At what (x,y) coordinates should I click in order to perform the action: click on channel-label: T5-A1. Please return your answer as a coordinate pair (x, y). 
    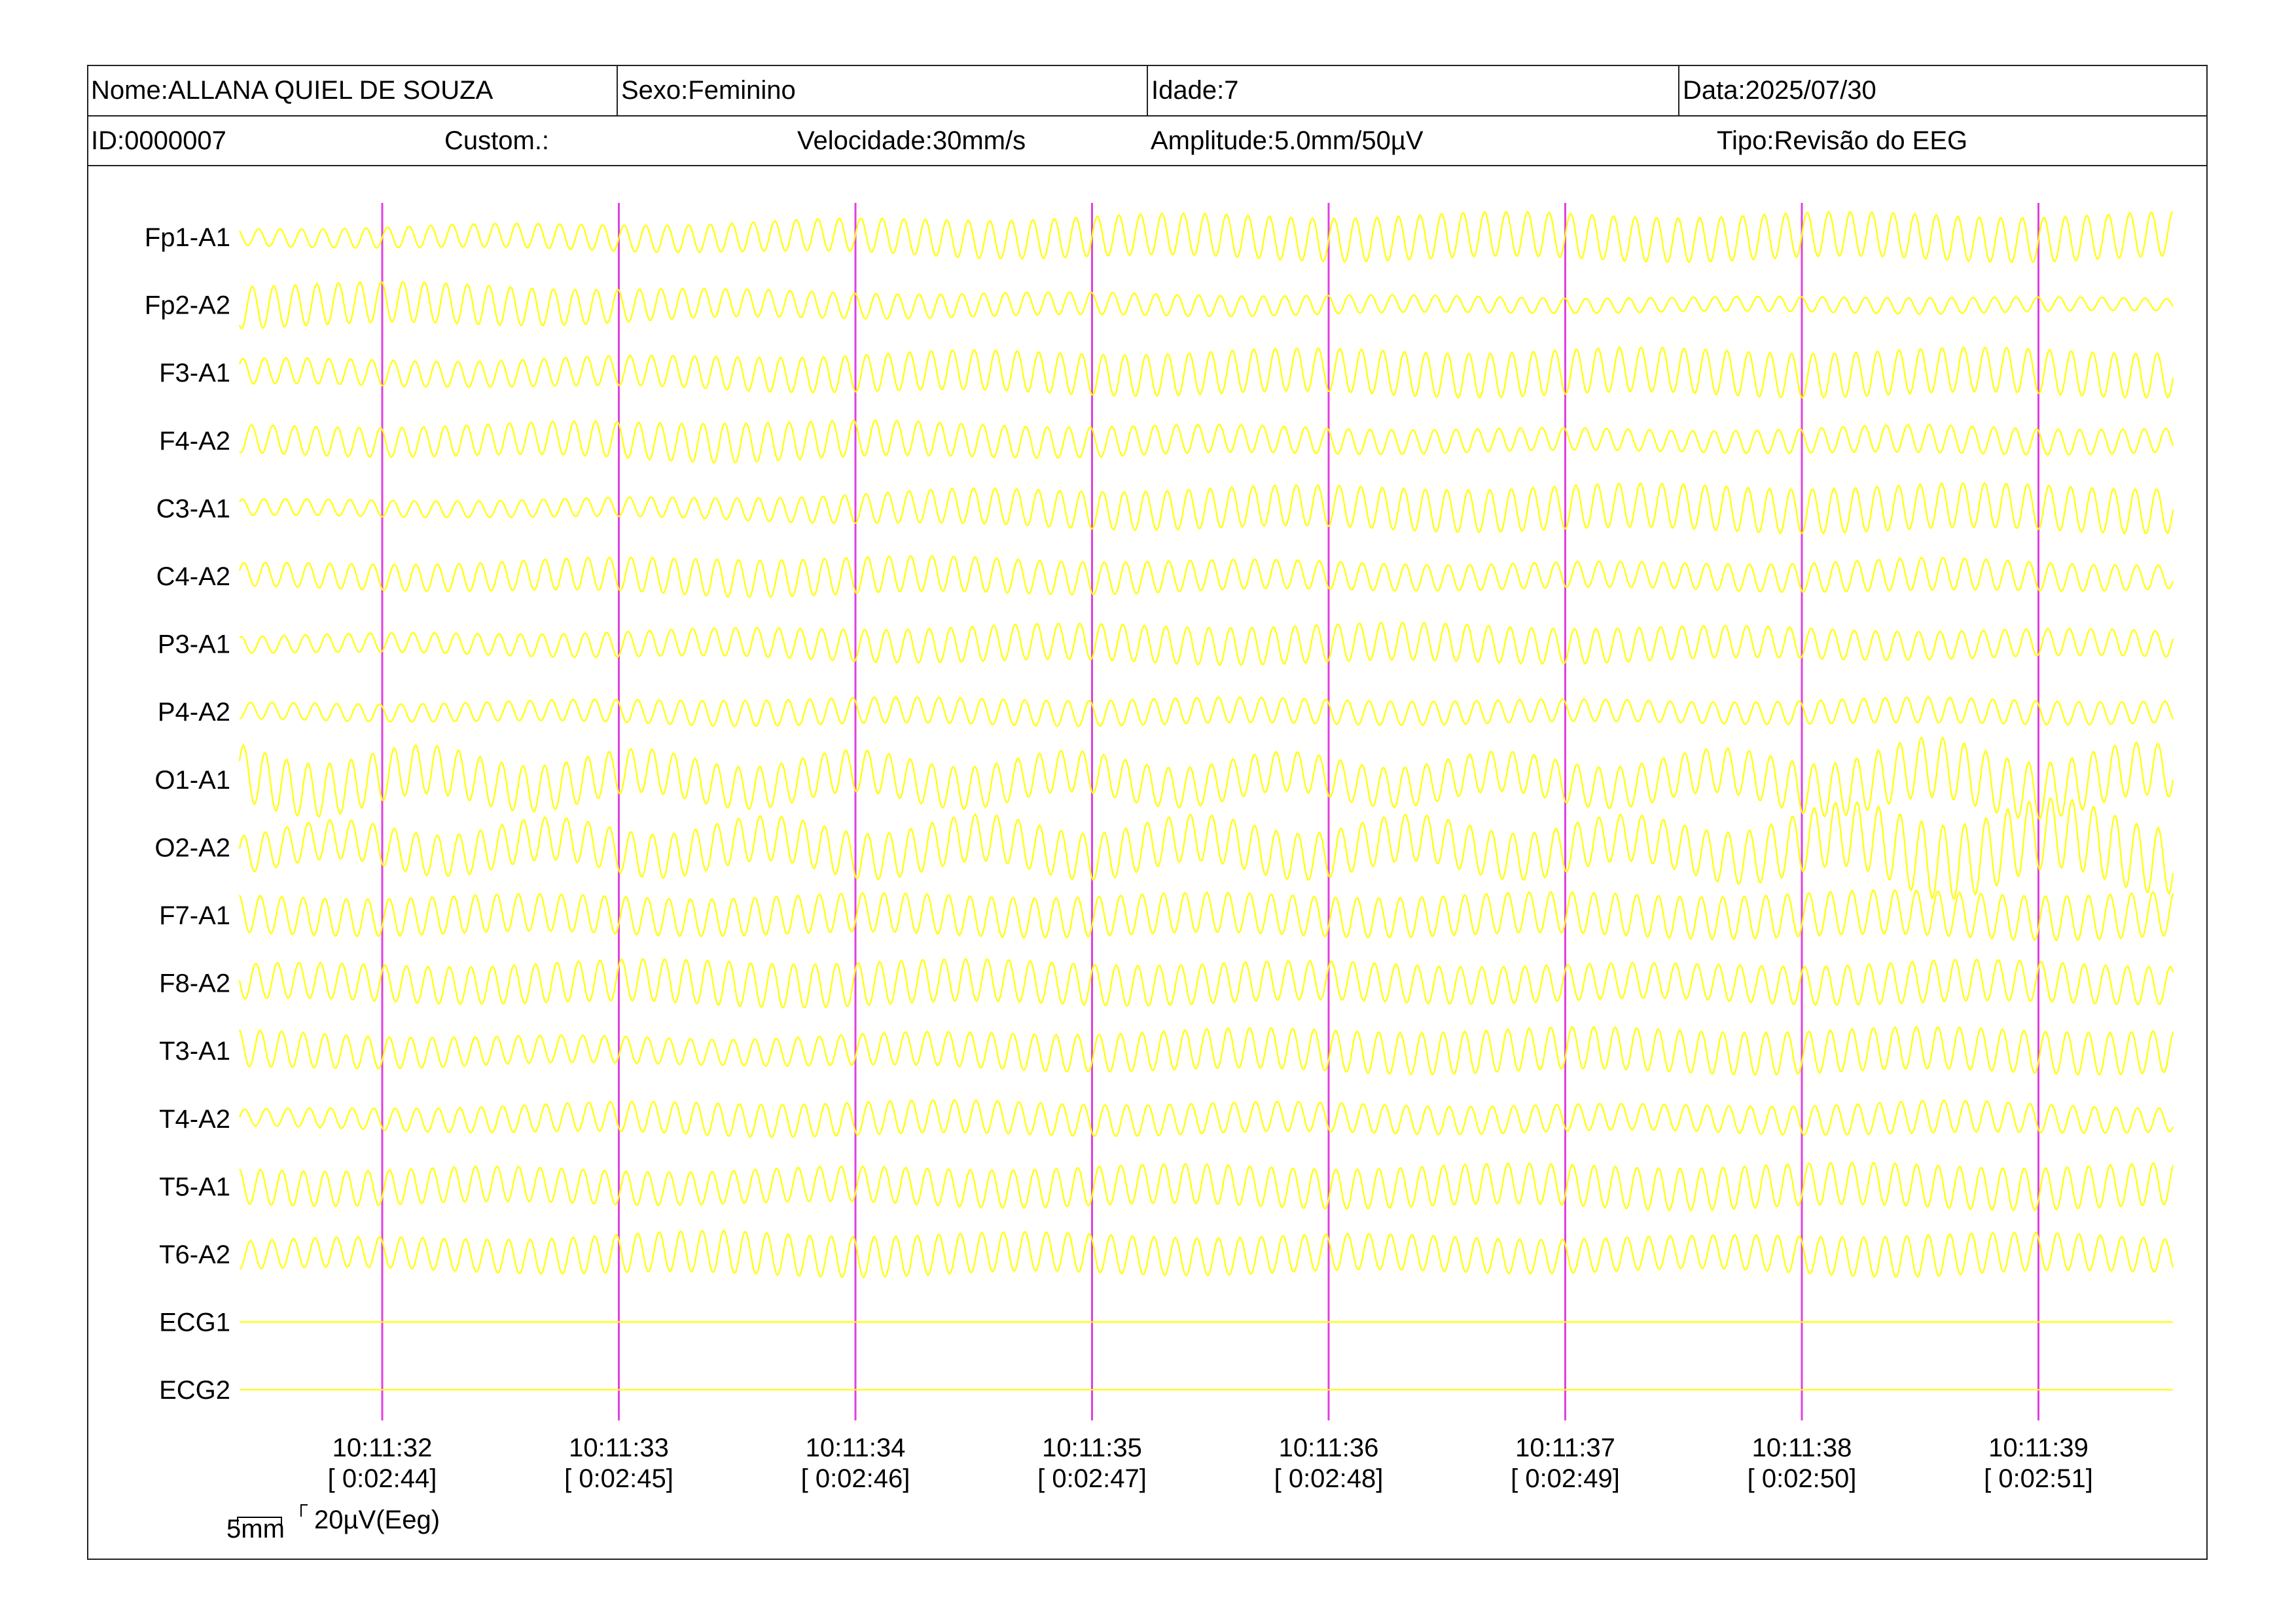
    Looking at the image, I should click on (194, 1186).